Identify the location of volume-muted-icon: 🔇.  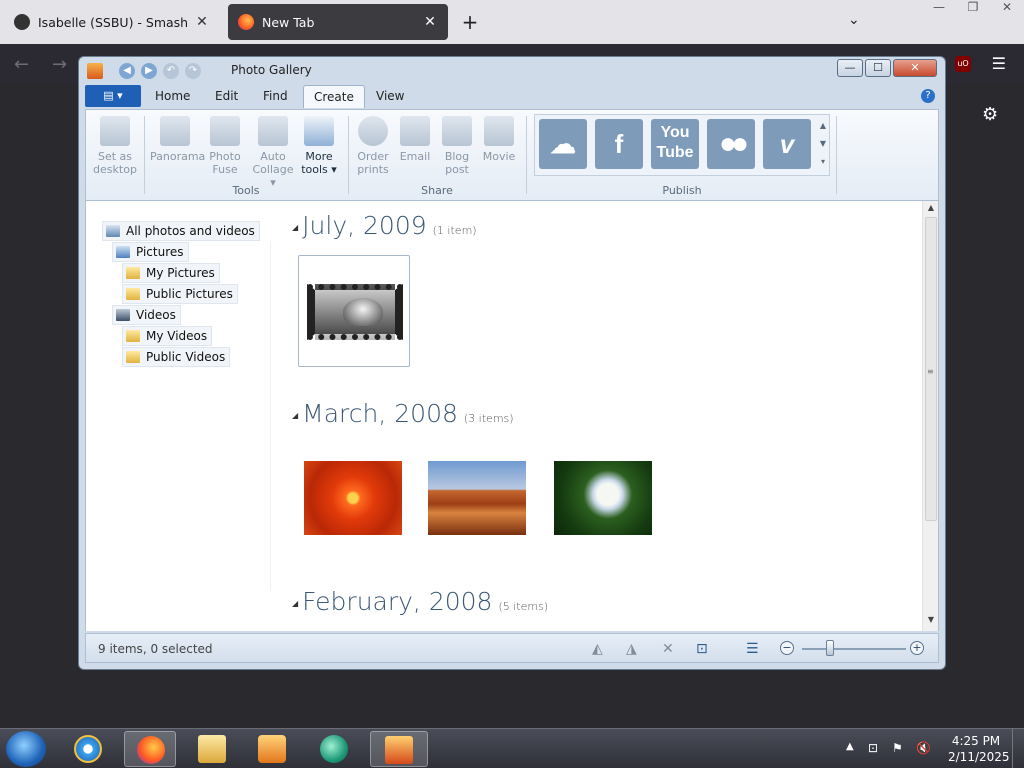
(923, 748).